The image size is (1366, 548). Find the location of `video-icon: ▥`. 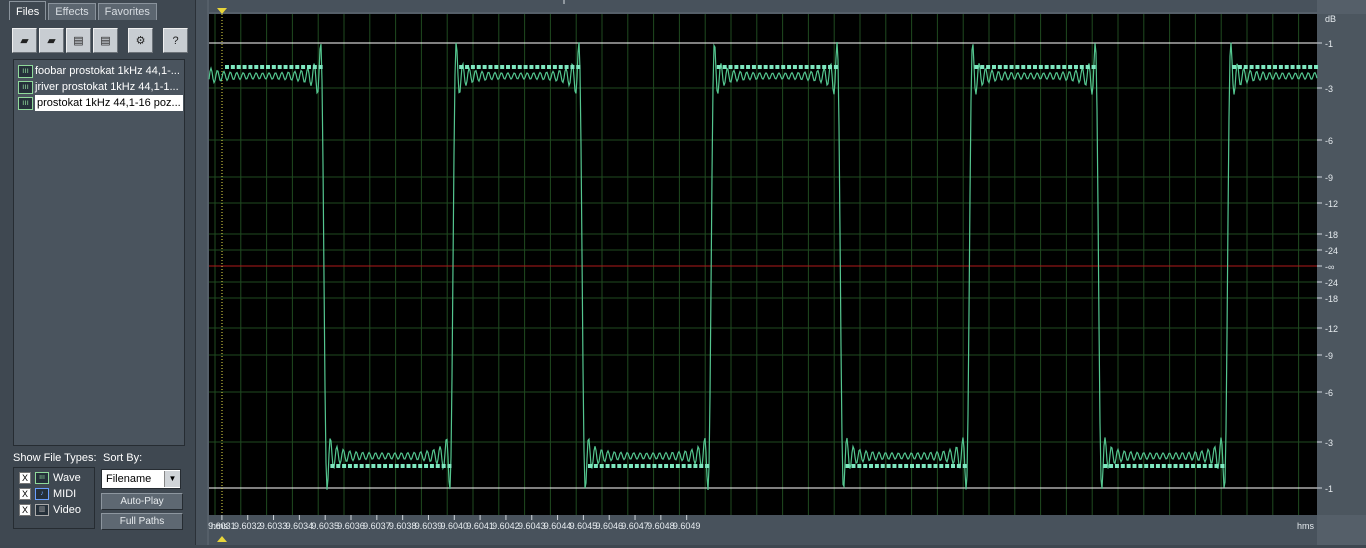

video-icon: ▥ is located at coordinates (42, 510).